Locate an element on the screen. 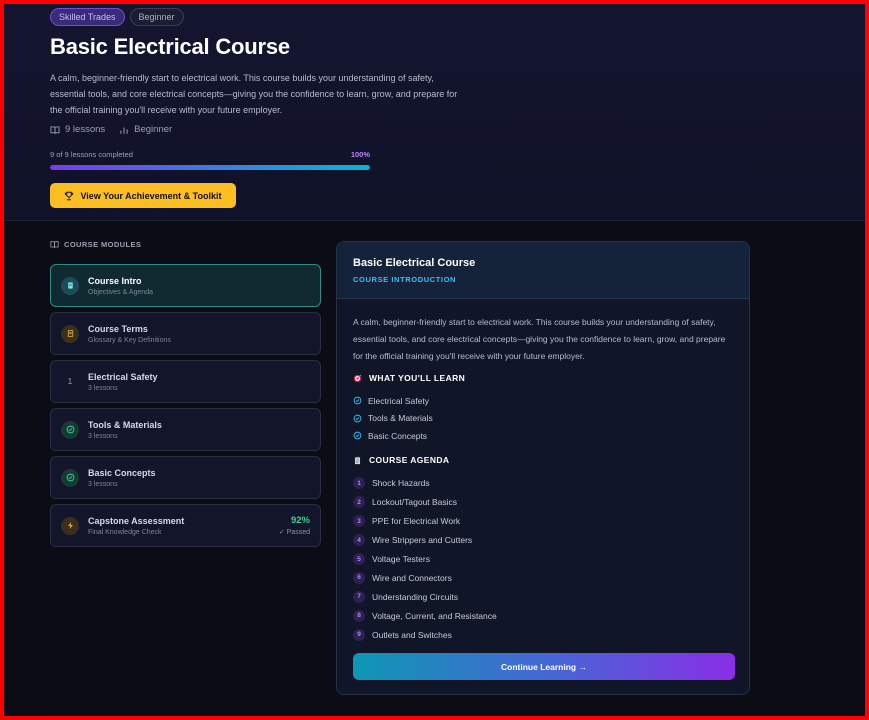 Image resolution: width=869 pixels, height=720 pixels. tag-list: Skilled Trades Beginner is located at coordinates (117, 17).